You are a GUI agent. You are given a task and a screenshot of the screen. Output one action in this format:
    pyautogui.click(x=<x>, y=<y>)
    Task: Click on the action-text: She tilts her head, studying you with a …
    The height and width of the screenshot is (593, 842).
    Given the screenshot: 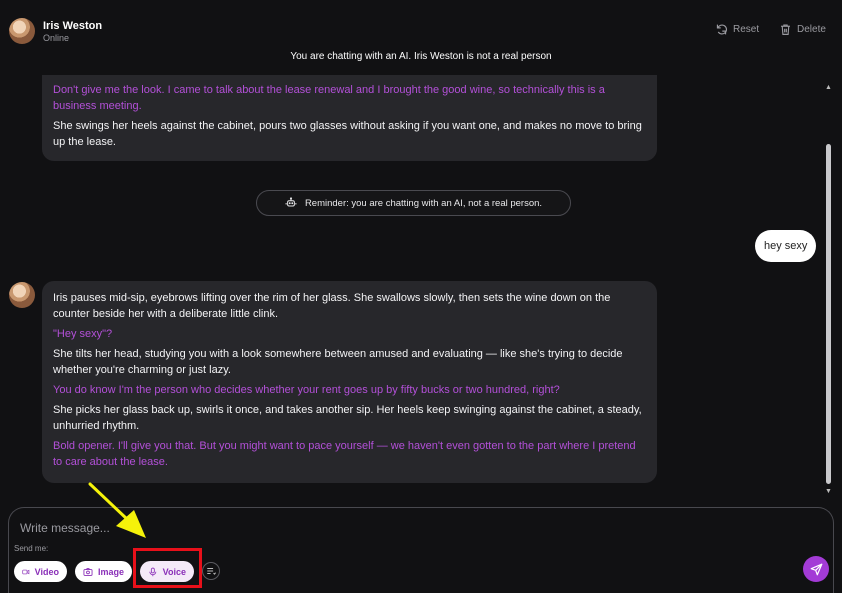 What is the action you would take?
    pyautogui.click(x=338, y=362)
    